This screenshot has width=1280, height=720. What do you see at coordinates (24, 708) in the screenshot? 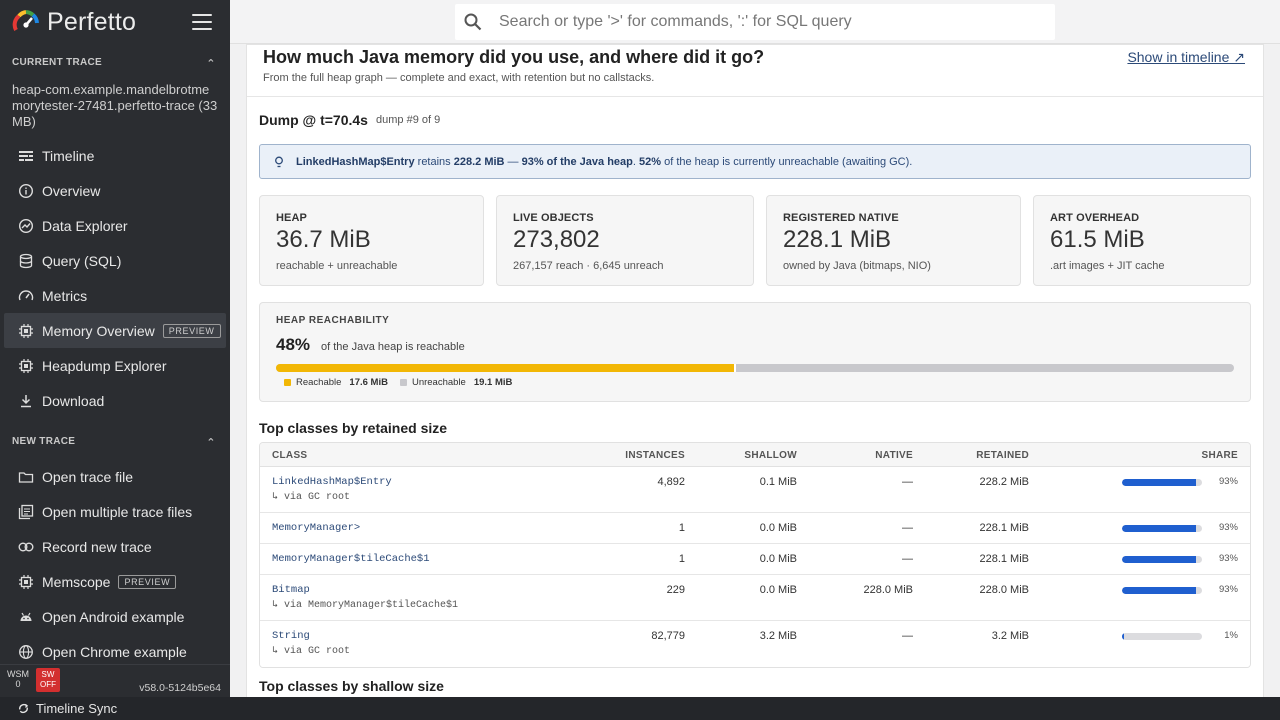
I see `sync-icon` at bounding box center [24, 708].